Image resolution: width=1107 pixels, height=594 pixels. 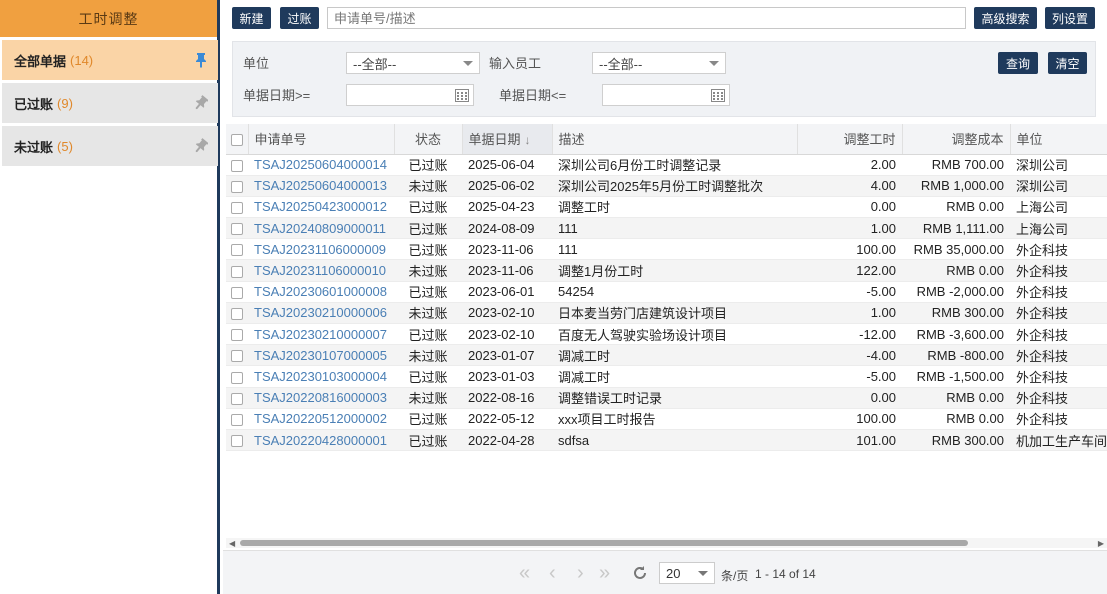 I want to click on row-select-cell, so click(x=237, y=398).